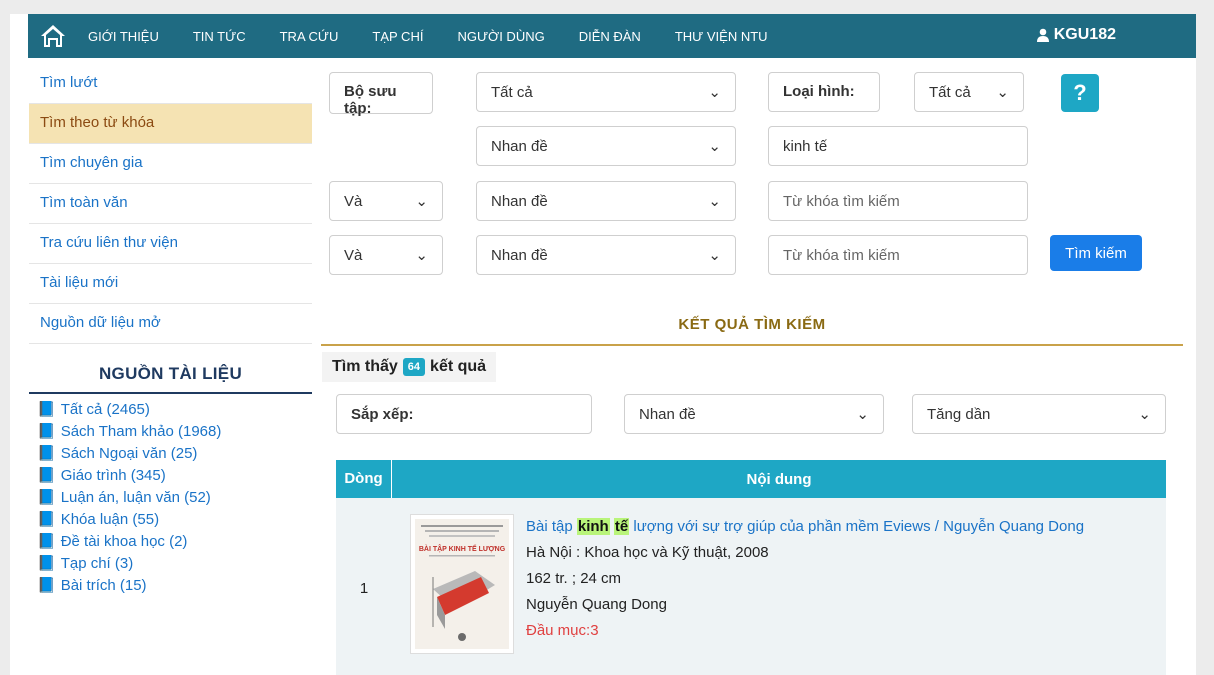  Describe the element at coordinates (464, 414) in the screenshot. I see `sort-label: Sắp xếp:` at that location.